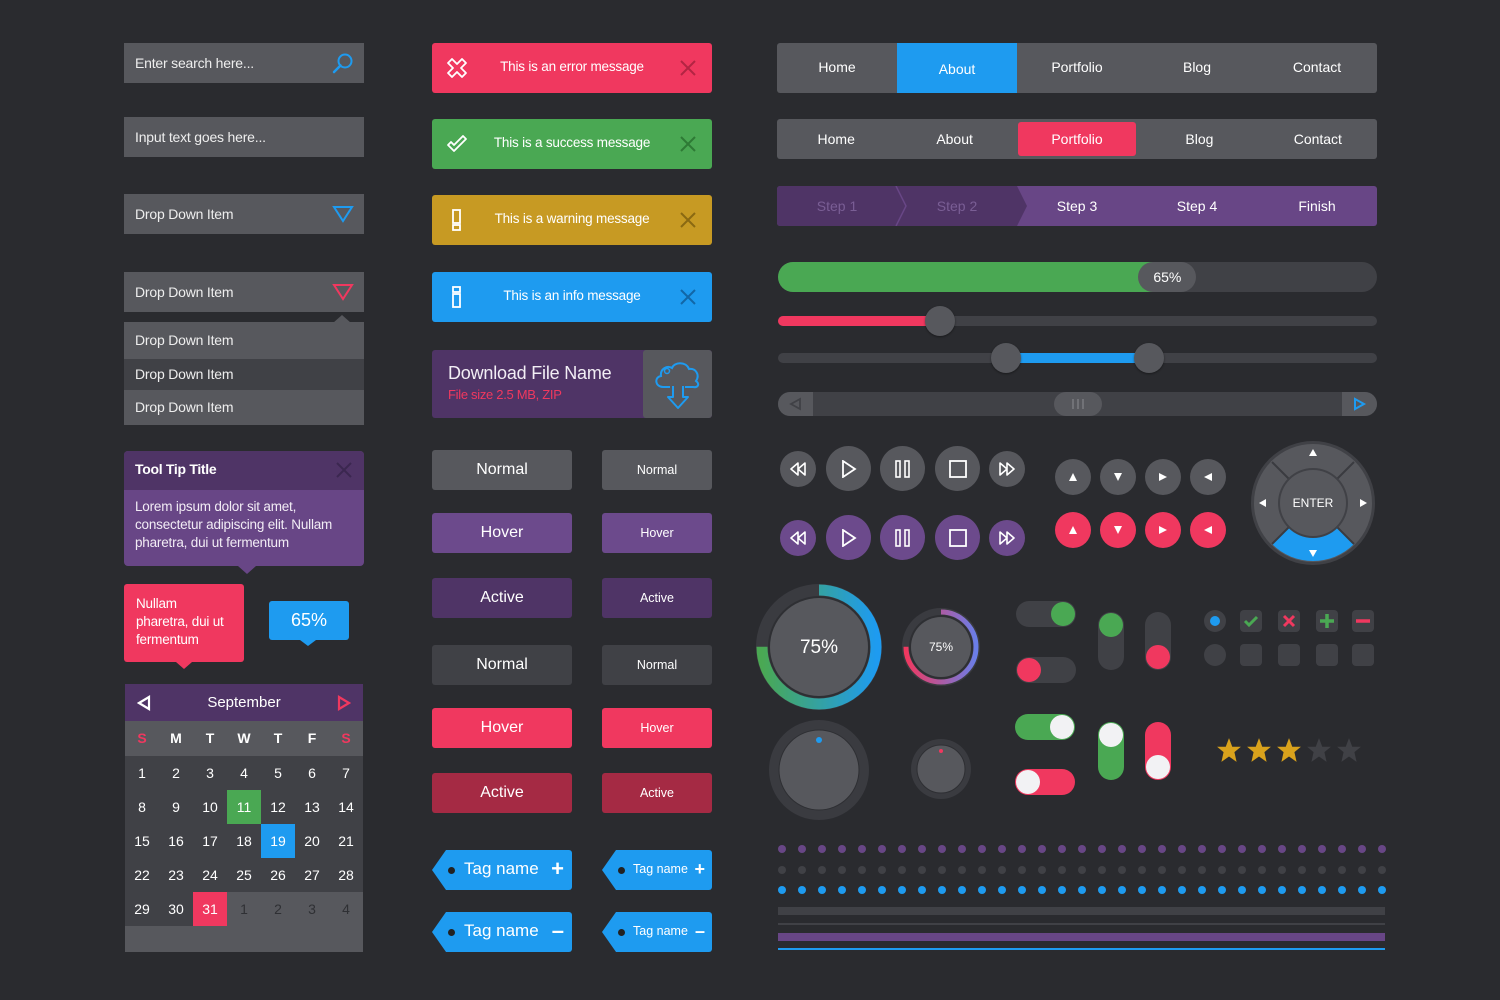 The width and height of the screenshot is (1500, 1000). Describe the element at coordinates (657, 932) in the screenshot. I see `tag-remove-small: Tag name –` at that location.